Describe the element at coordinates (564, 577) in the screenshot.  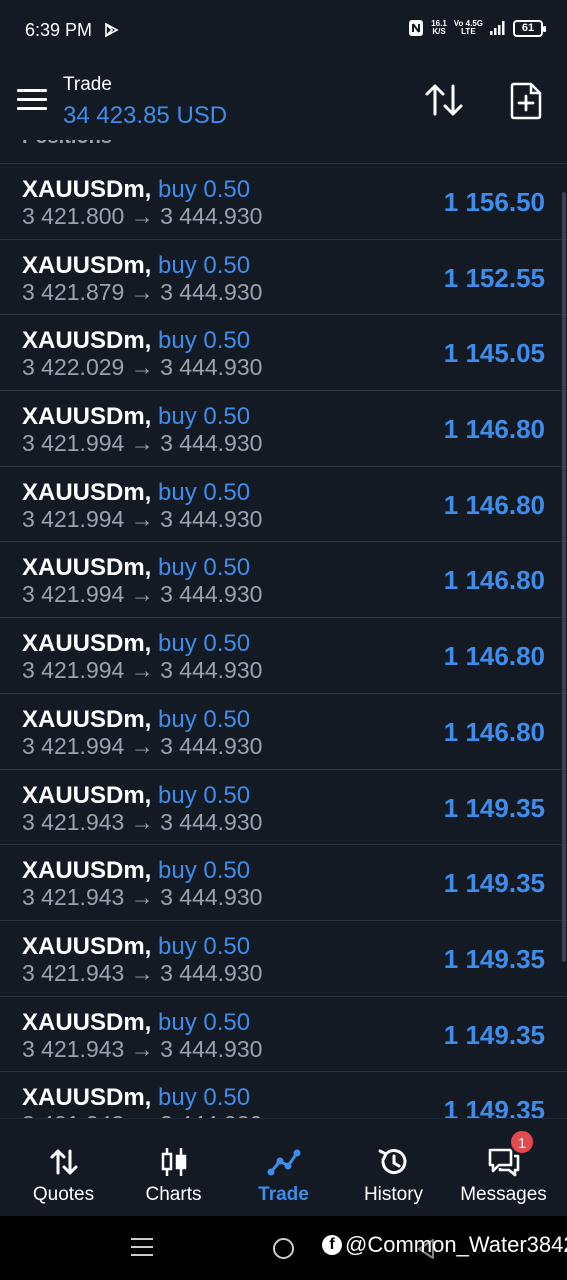
I see `scrollbar` at that location.